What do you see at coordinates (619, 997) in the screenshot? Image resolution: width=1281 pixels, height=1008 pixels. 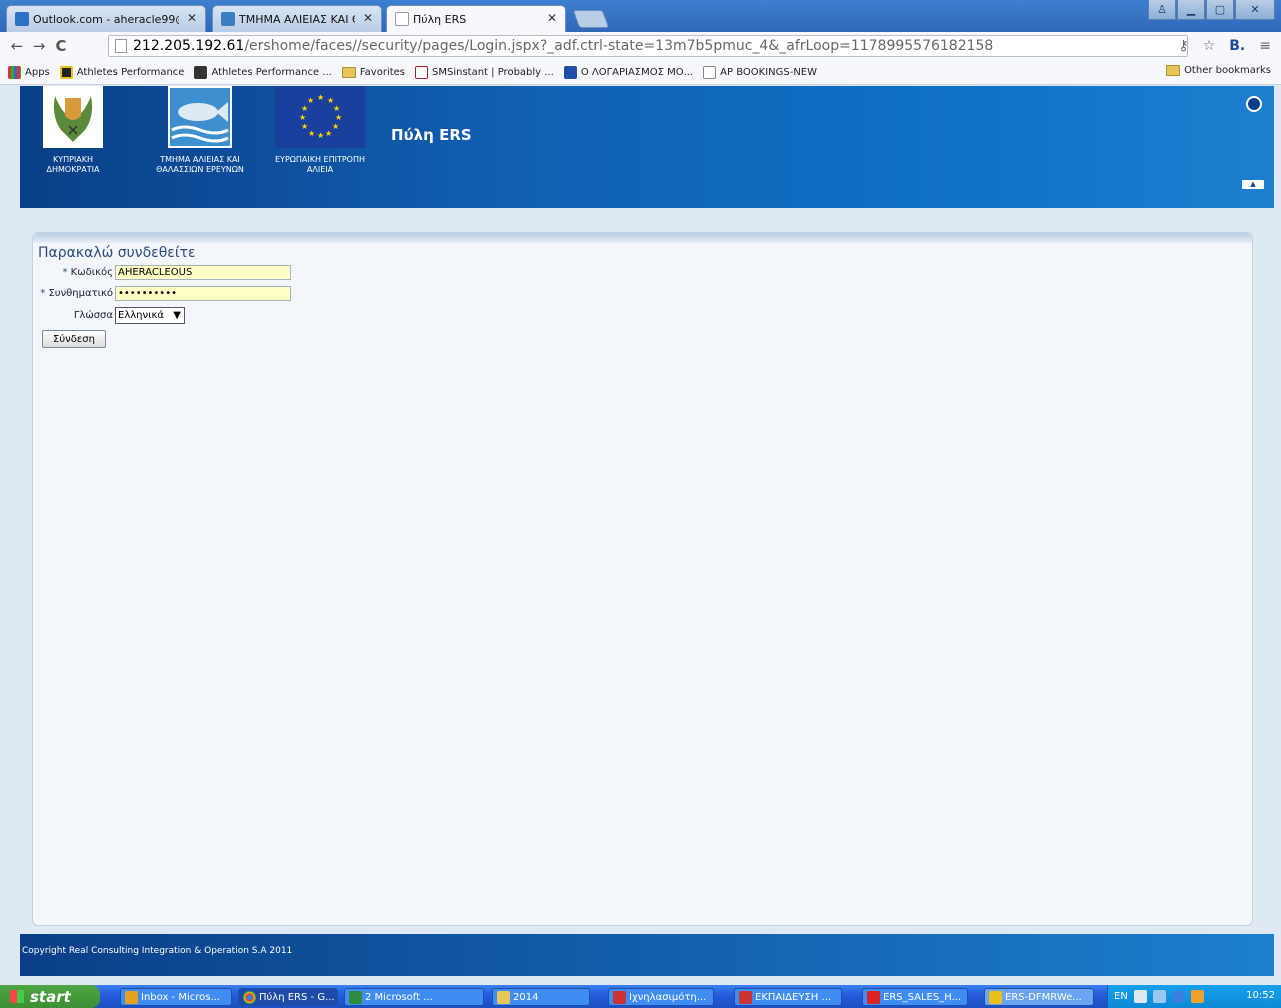 I see `powerpoint-icon` at bounding box center [619, 997].